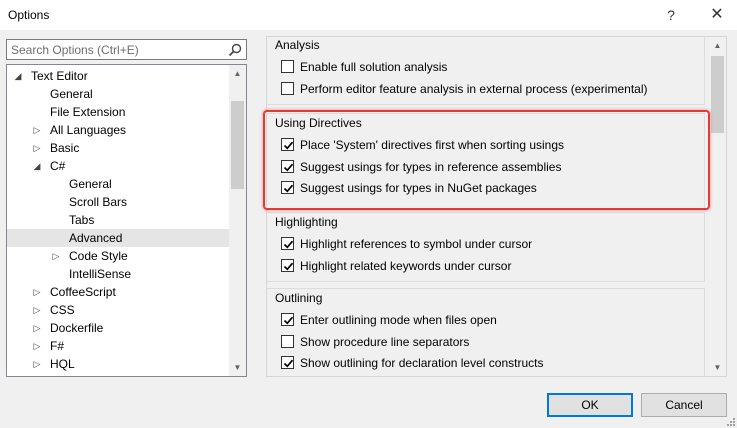 The height and width of the screenshot is (428, 737). Describe the element at coordinates (65, 148) in the screenshot. I see `tree-item-label: Basic` at that location.